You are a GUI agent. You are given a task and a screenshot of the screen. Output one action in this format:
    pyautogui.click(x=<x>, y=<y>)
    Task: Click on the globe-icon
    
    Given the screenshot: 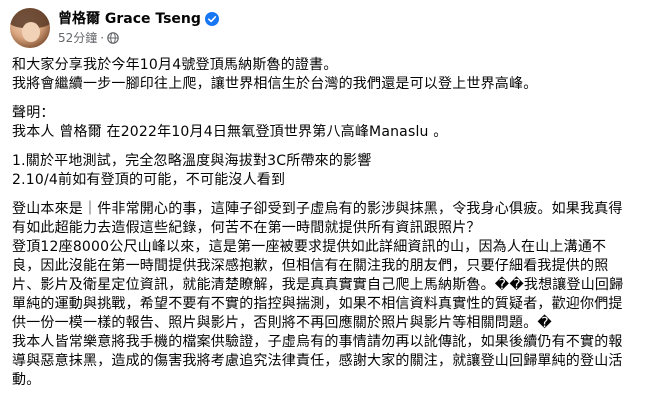 What is the action you would take?
    pyautogui.click(x=113, y=38)
    